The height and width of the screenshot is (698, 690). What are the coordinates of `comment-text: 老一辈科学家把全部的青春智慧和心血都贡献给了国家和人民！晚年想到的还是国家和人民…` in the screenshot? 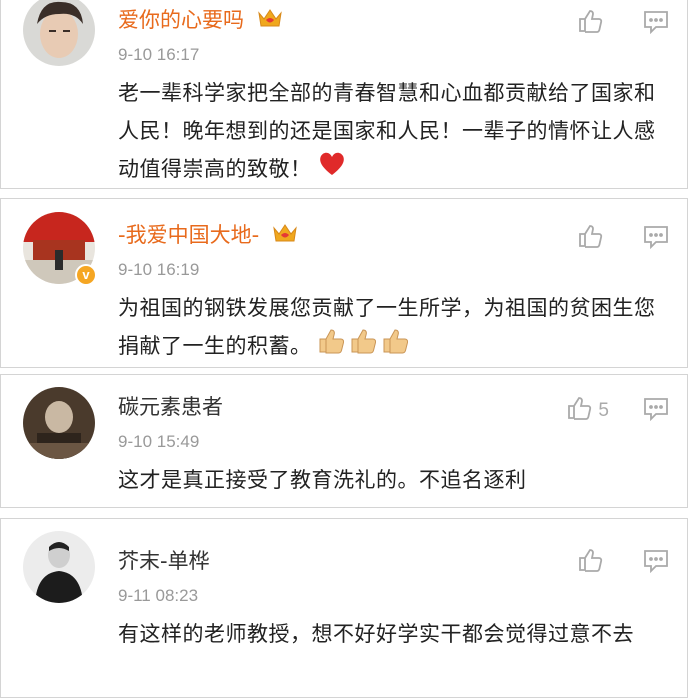 It's located at (396, 131).